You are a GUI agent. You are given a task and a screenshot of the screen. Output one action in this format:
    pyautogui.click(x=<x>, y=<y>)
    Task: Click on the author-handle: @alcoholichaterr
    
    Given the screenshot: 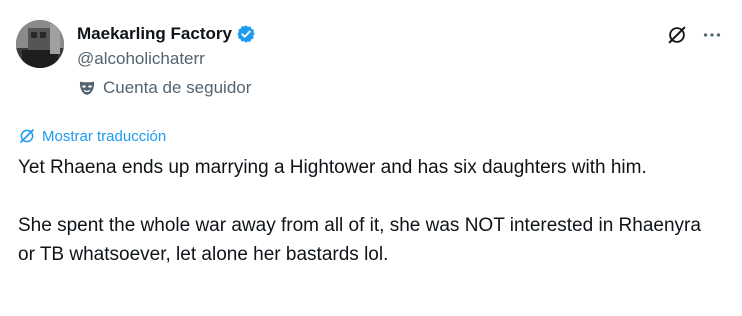 What is the action you would take?
    pyautogui.click(x=141, y=59)
    